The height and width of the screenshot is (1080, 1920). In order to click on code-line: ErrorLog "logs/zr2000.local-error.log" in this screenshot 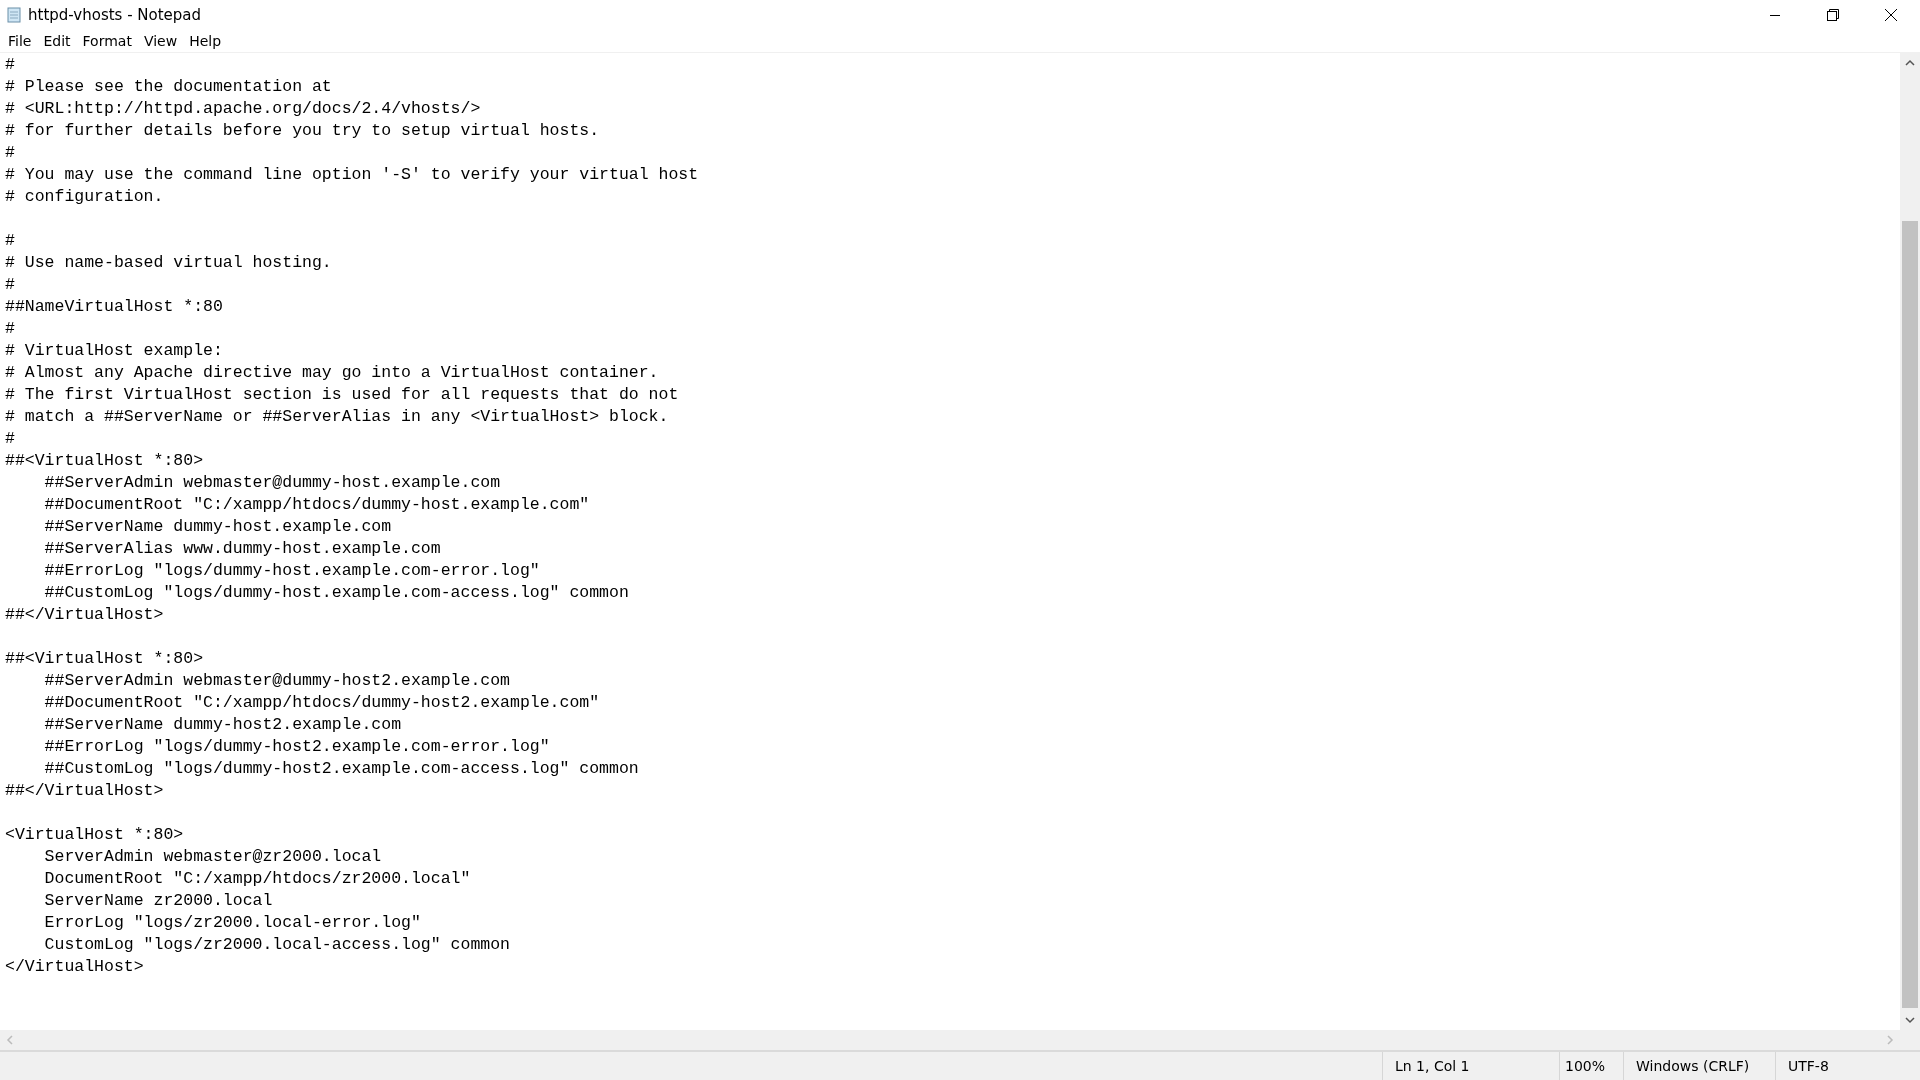, I will do `click(232, 923)`.